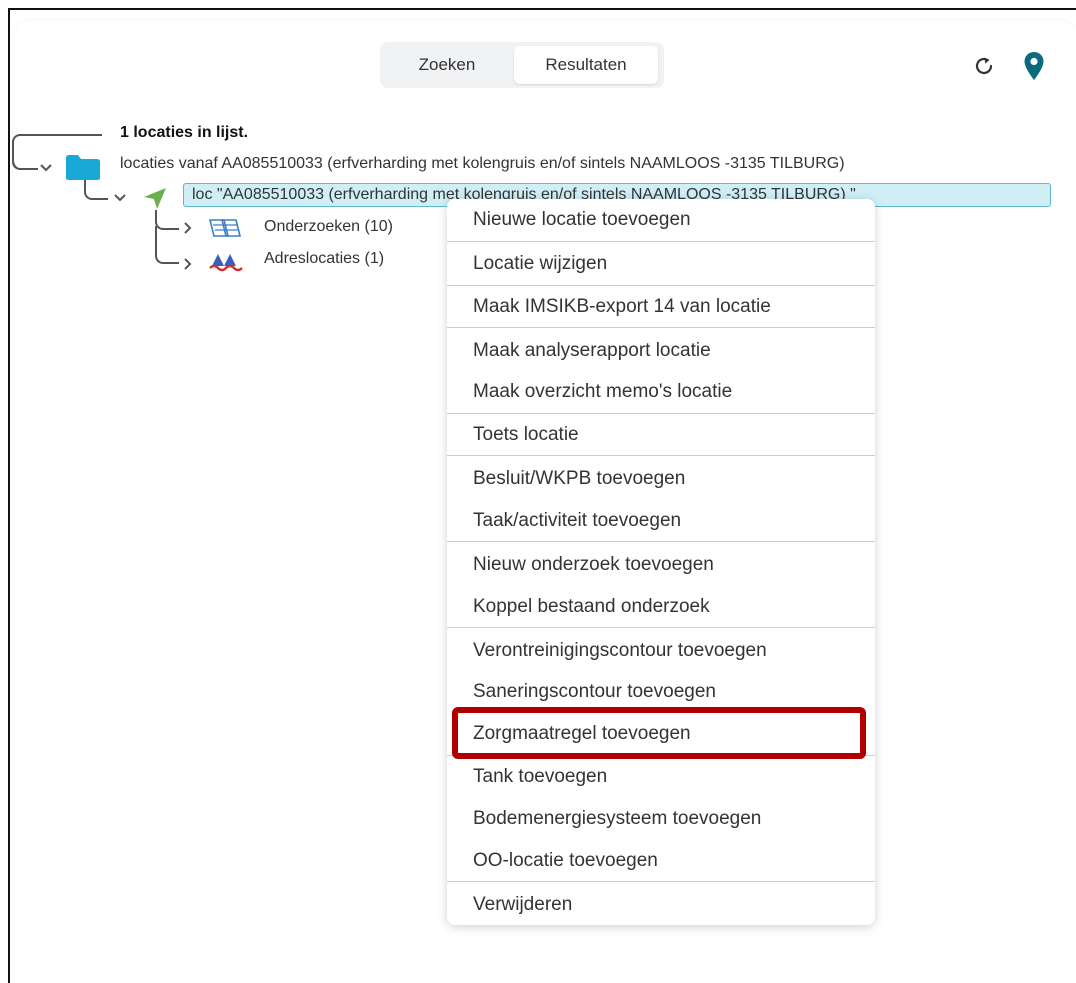  Describe the element at coordinates (447, 65) in the screenshot. I see `tab-zoeken: Zoeken` at that location.